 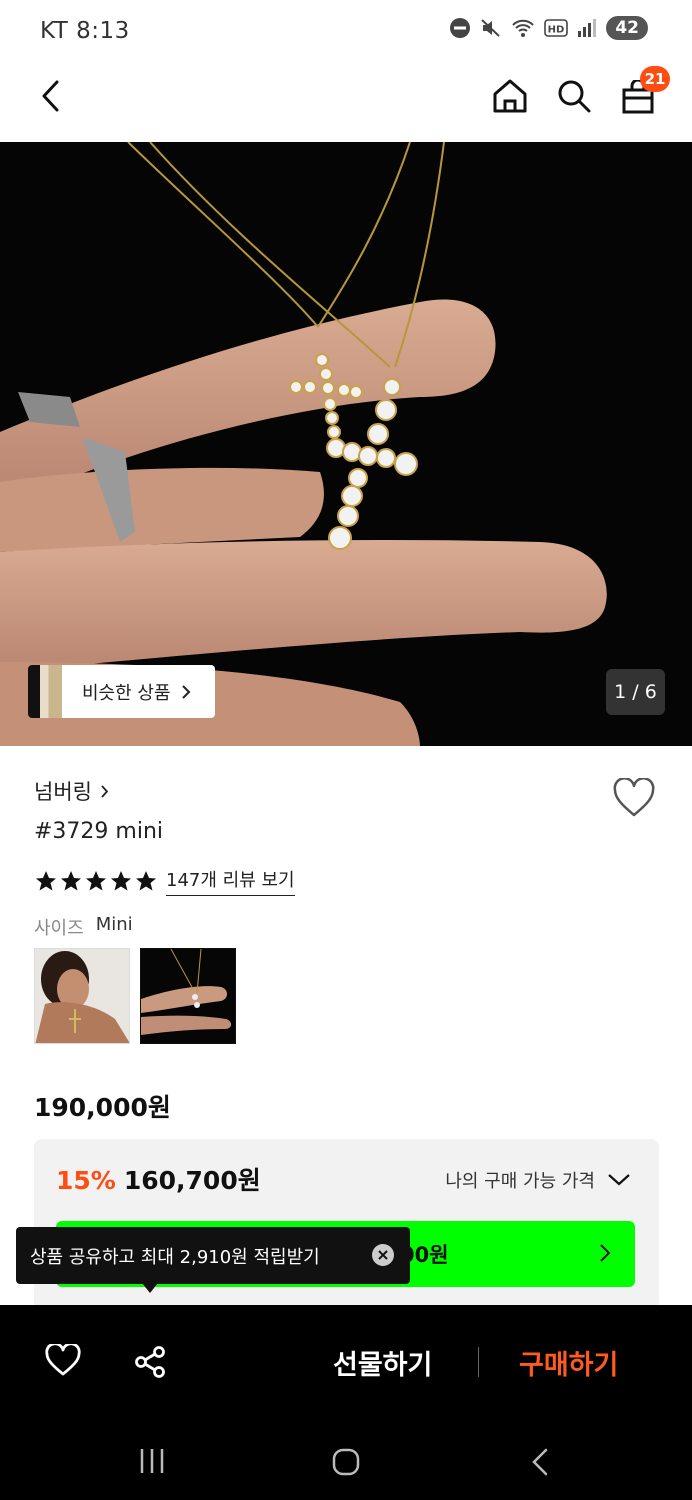 I want to click on share-button, so click(x=150, y=1364).